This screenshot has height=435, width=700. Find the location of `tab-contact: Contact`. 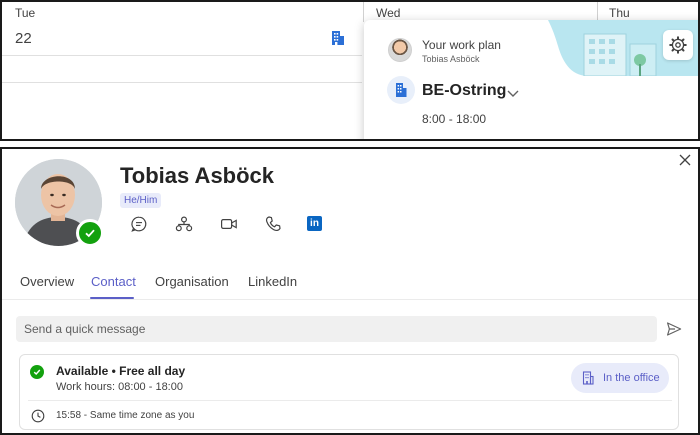

tab-contact: Contact is located at coordinates (113, 281).